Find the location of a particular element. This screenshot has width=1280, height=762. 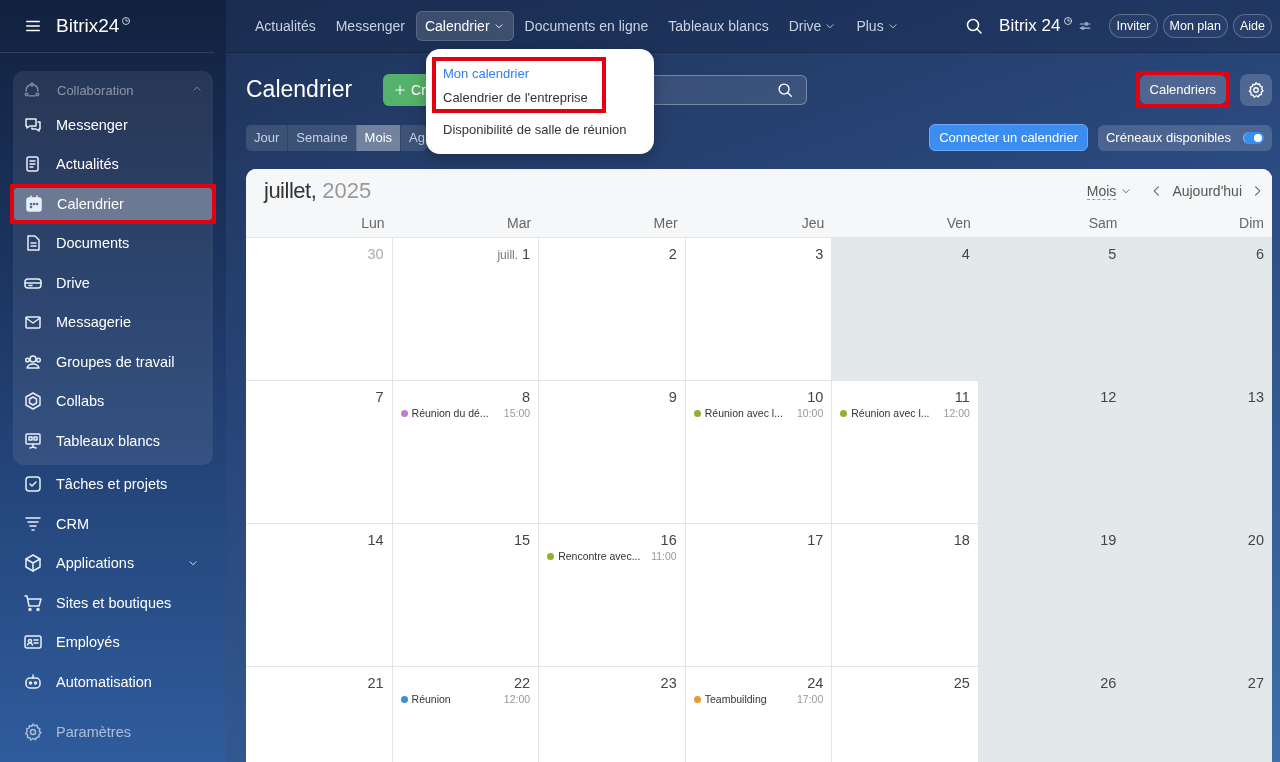

day-number: 16 is located at coordinates (668, 540).